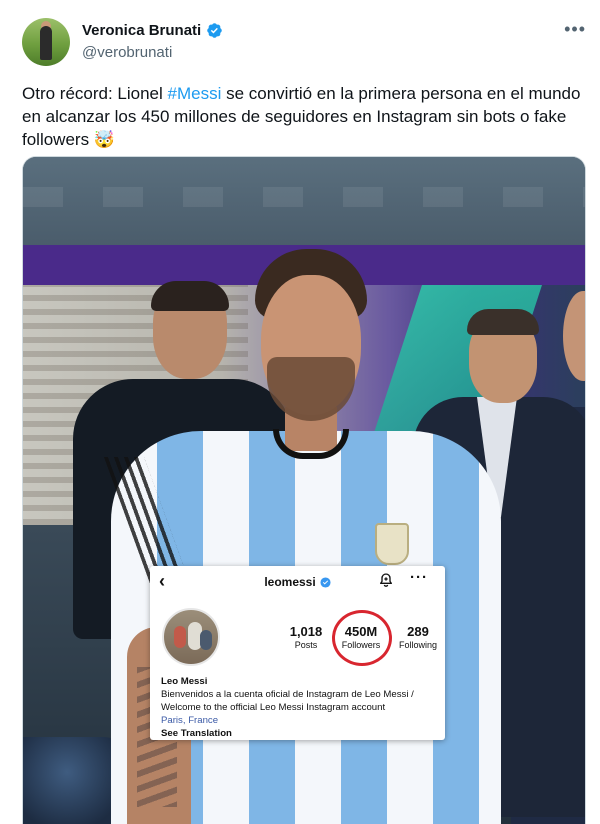 The image size is (600, 824). Describe the element at coordinates (191, 637) in the screenshot. I see `instagram-profile-picture` at that location.